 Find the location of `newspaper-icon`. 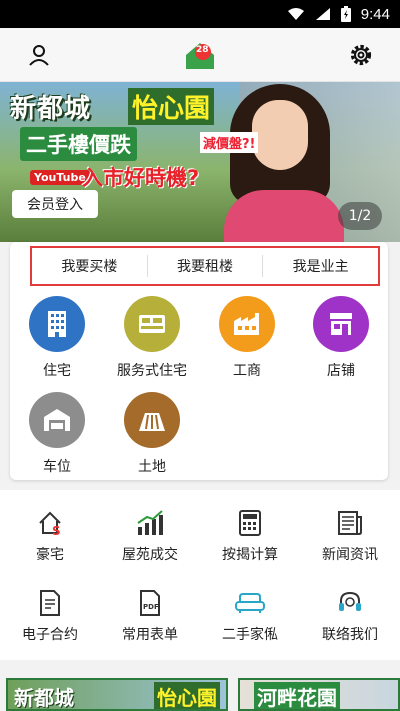

newspaper-icon is located at coordinates (350, 523).